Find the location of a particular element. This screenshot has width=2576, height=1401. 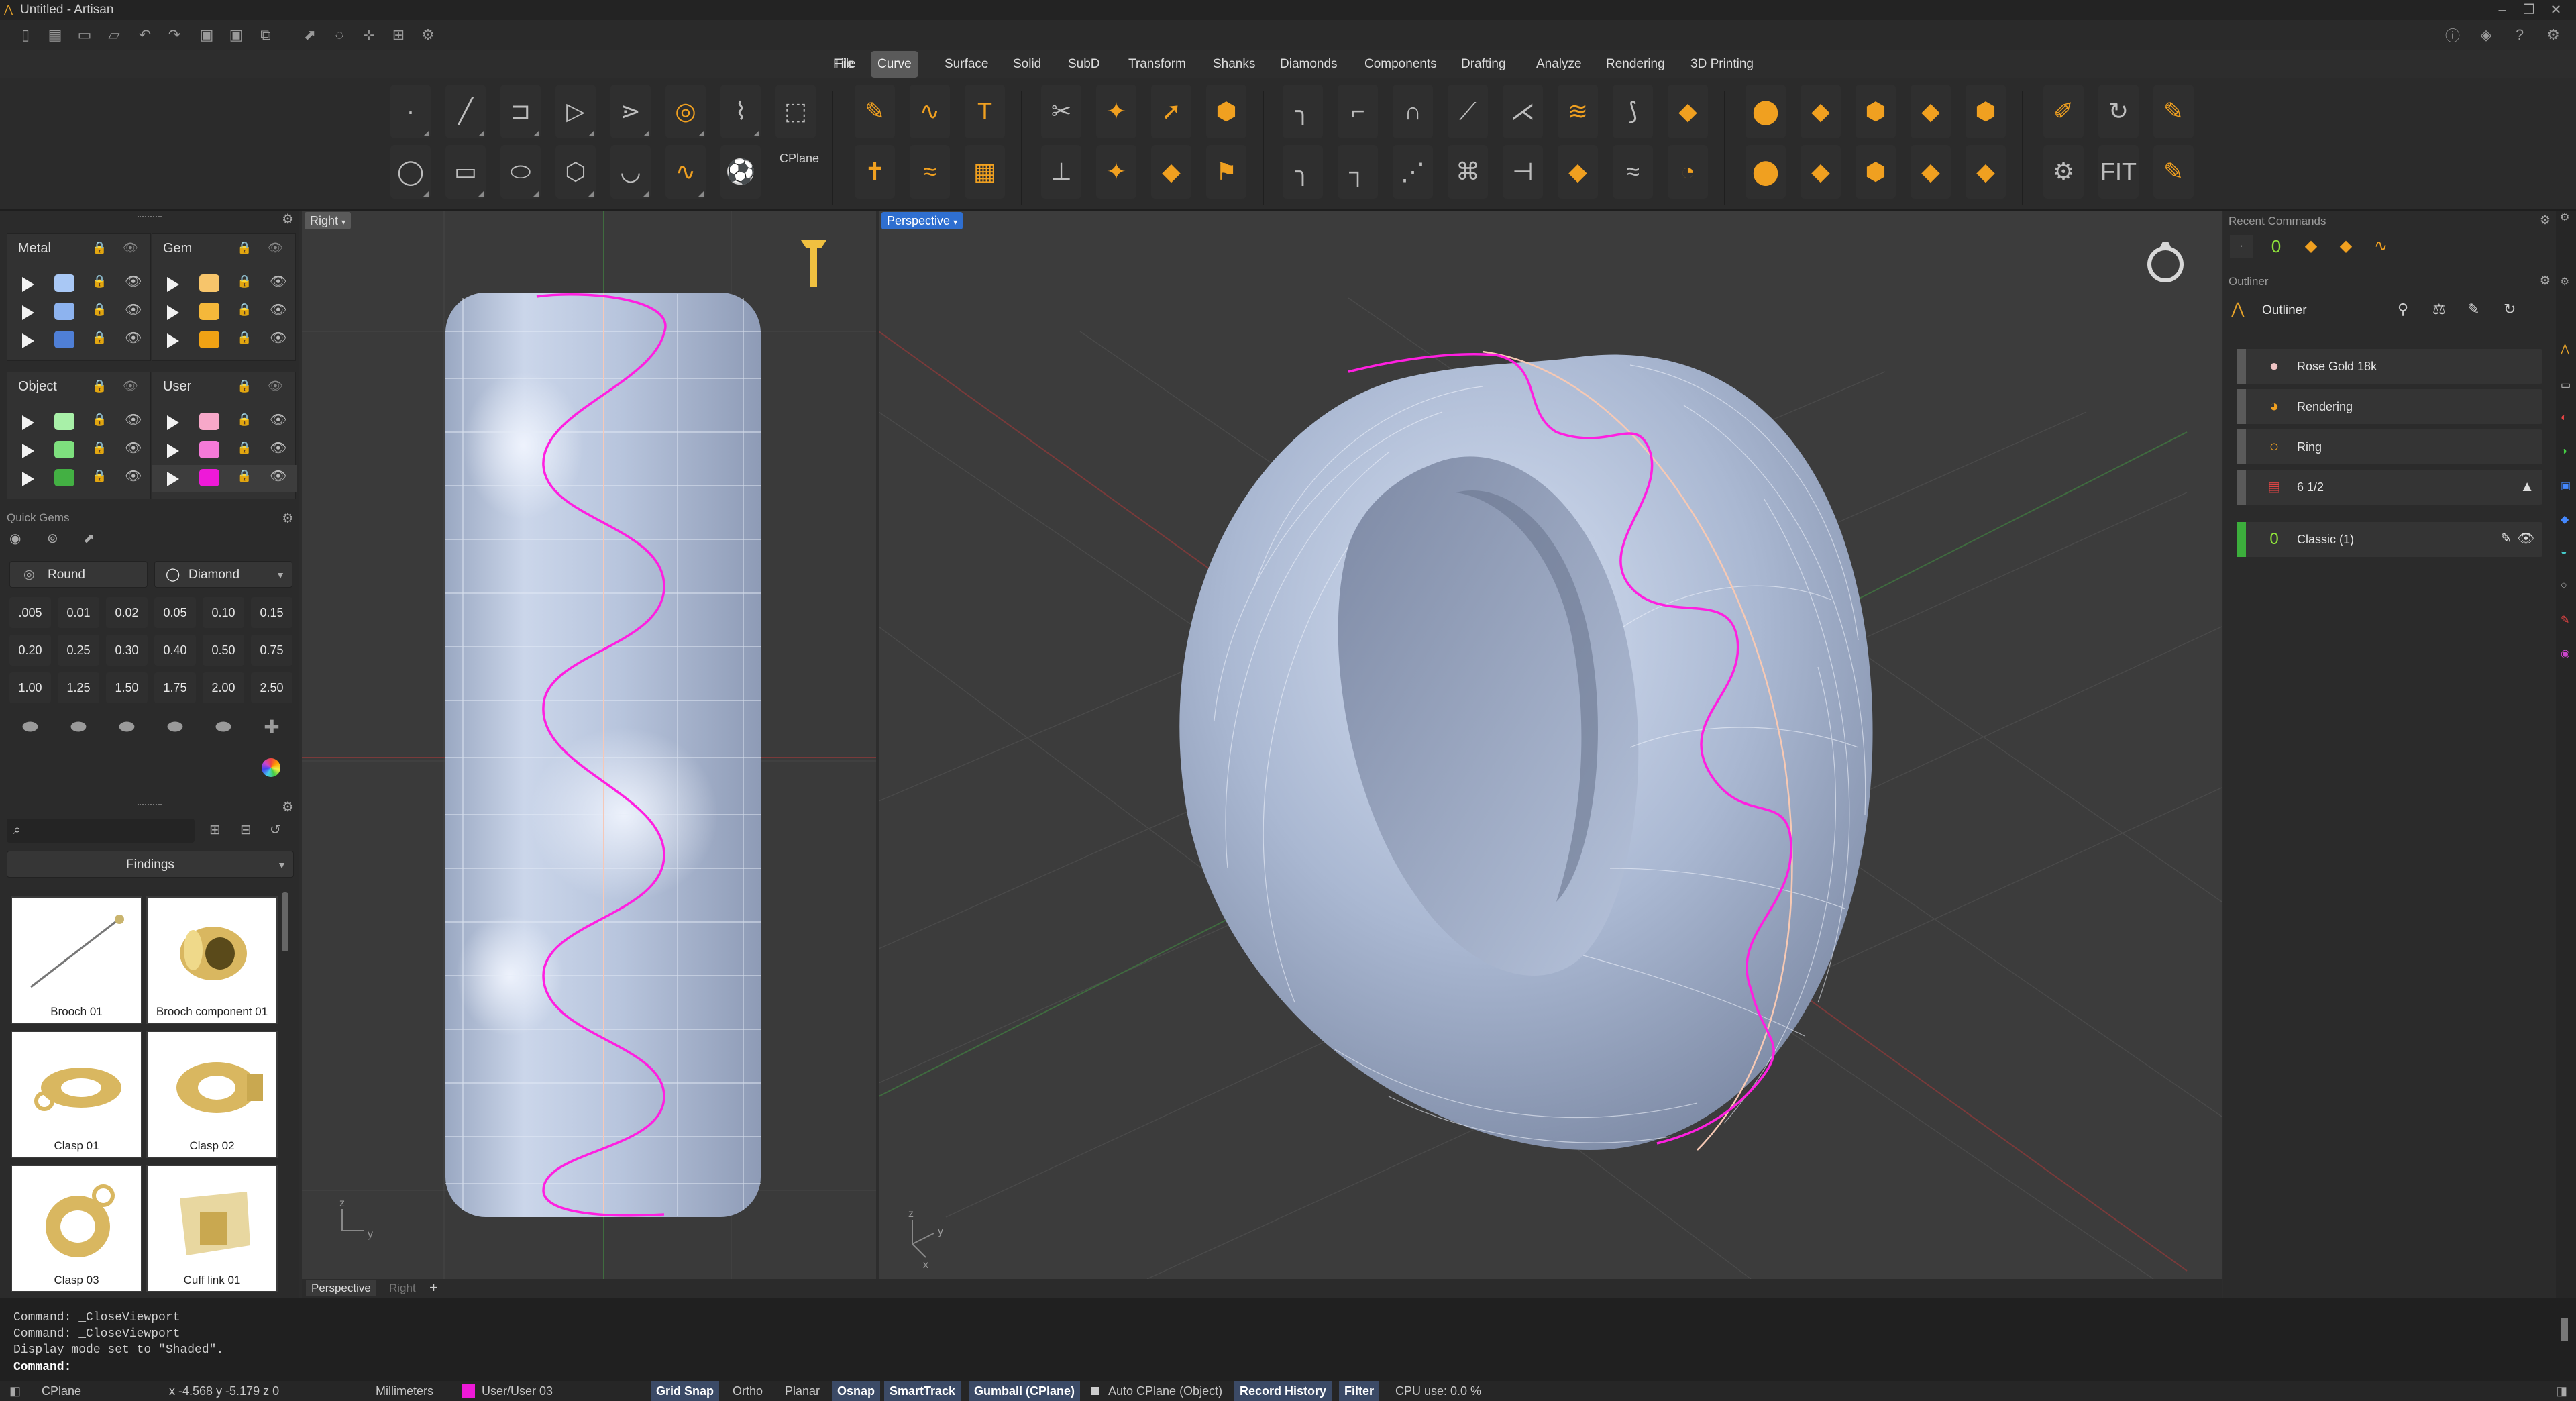

panel-toggle-right-icon: ◨ is located at coordinates (2561, 1391).